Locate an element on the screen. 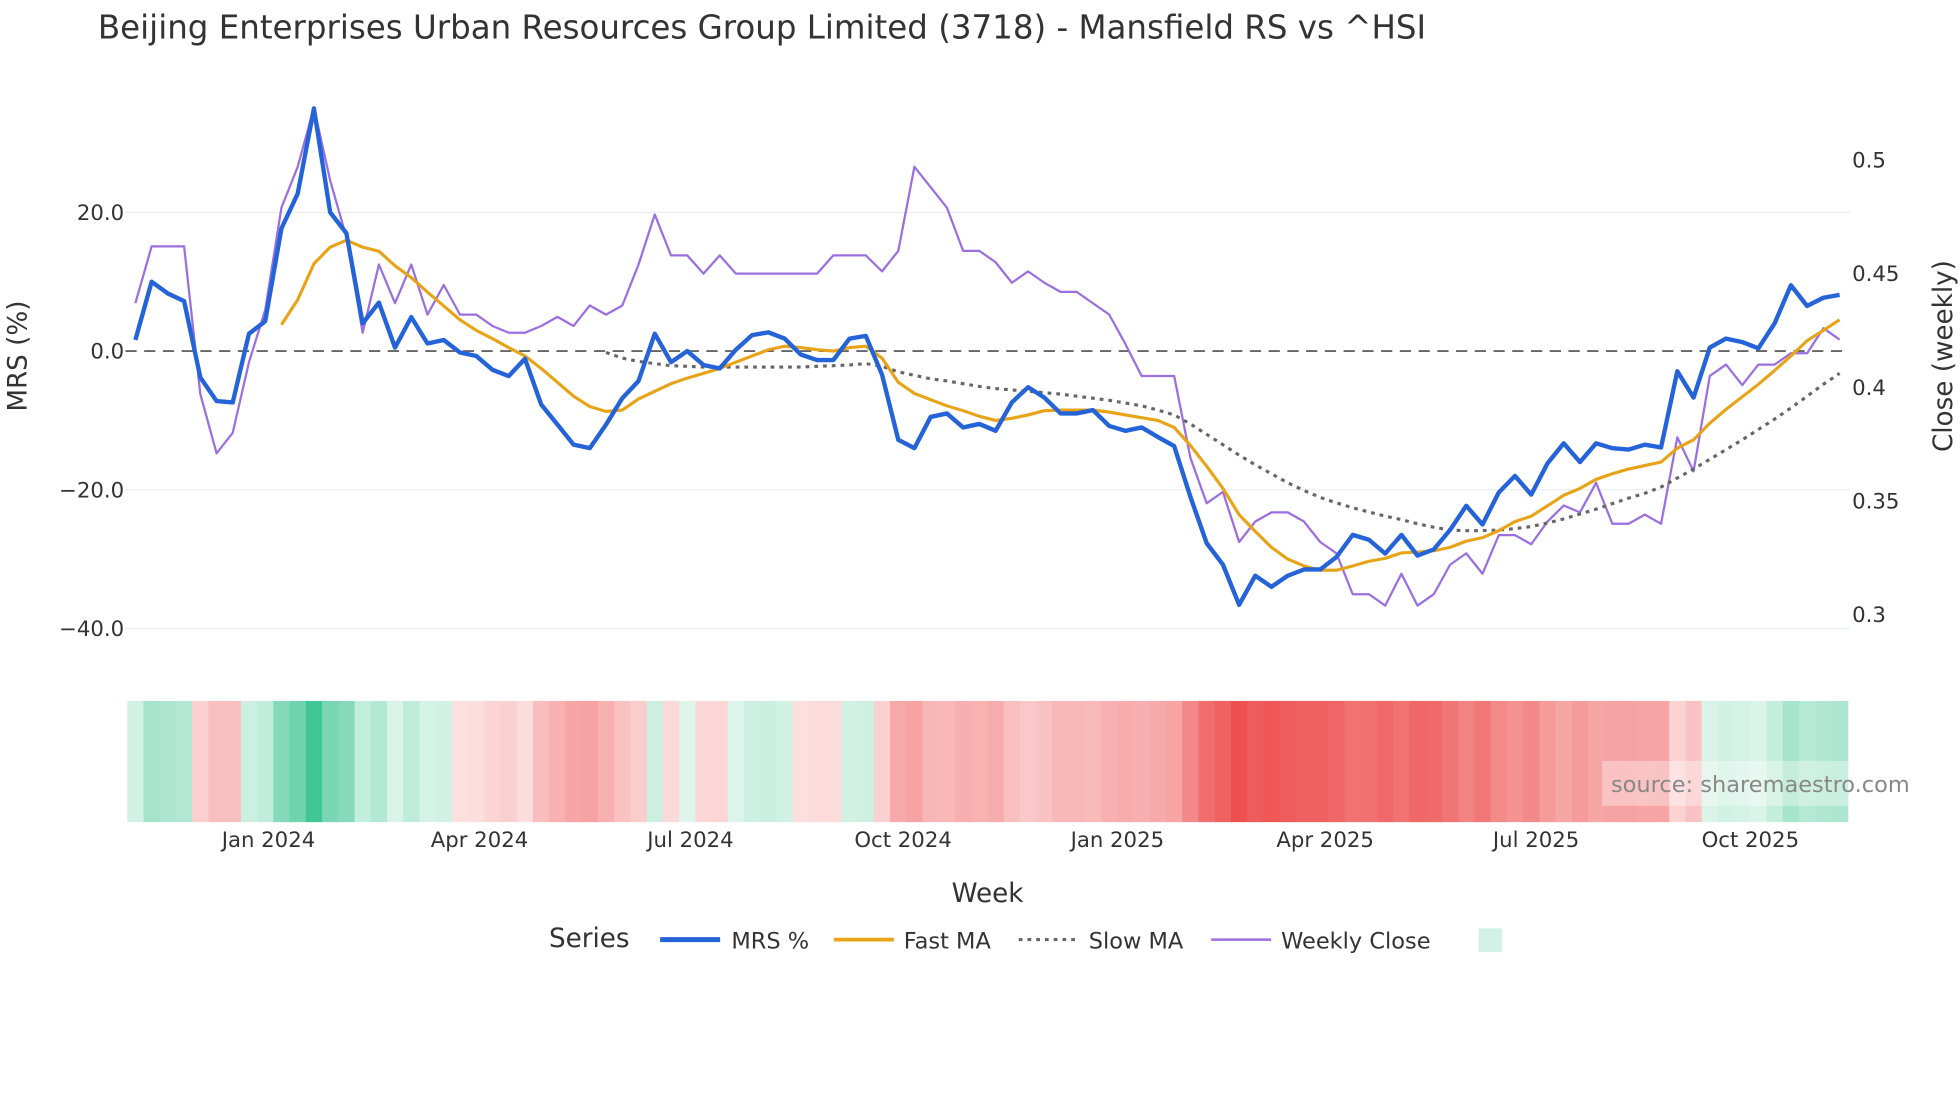 The height and width of the screenshot is (1102, 1960). x-tick-label: Jan 2024 is located at coordinates (268, 840).